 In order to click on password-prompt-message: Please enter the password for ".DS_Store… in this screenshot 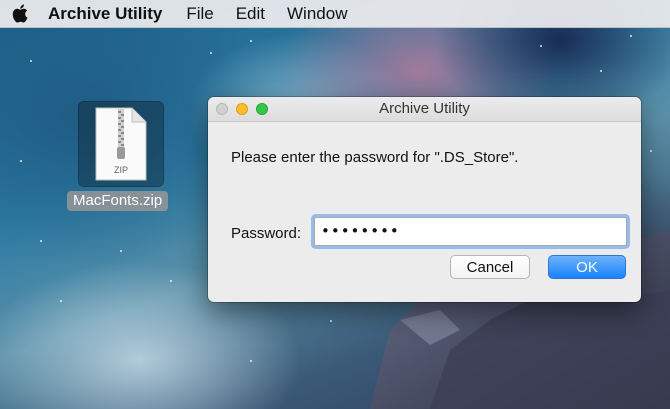, I will do `click(375, 157)`.